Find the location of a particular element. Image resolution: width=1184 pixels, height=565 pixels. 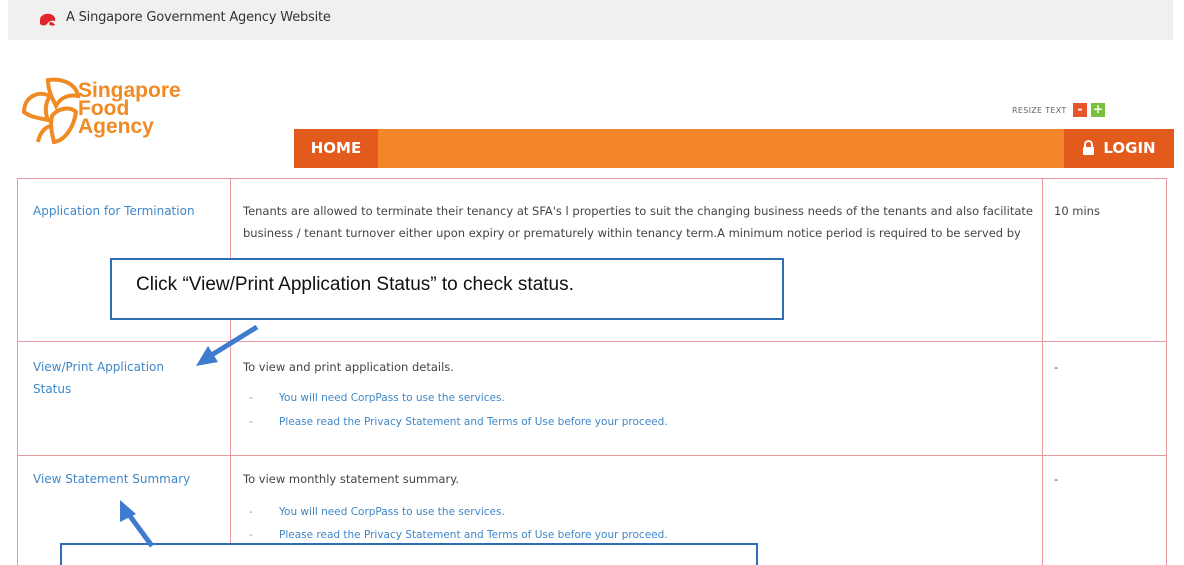

gov-banner-text: A Singapore Government Agency Website is located at coordinates (198, 17).